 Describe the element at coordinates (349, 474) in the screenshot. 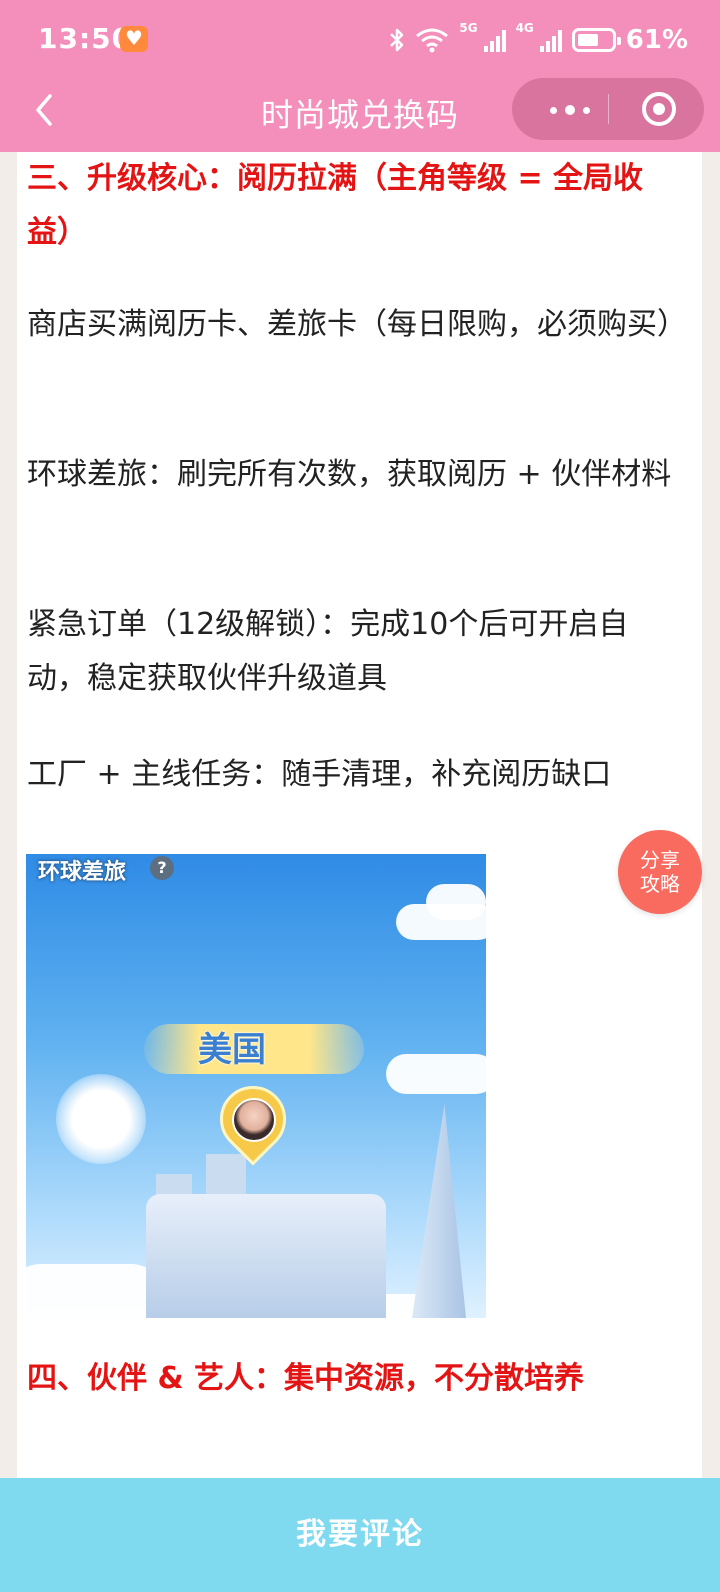

I see `paragraph-2: 环球差旅：刷完所有次数，获取阅历 + 伙伴材料` at that location.